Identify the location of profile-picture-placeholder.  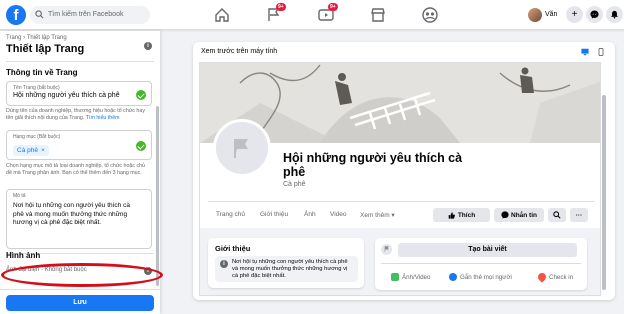
(242, 148).